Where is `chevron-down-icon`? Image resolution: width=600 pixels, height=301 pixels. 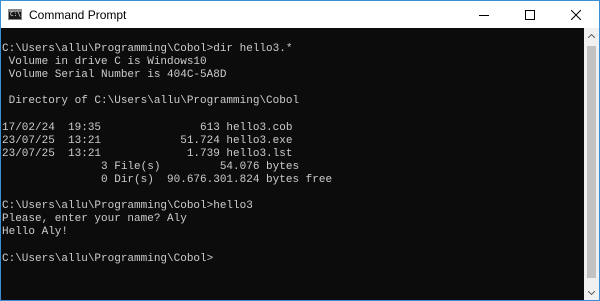 chevron-down-icon is located at coordinates (591, 292).